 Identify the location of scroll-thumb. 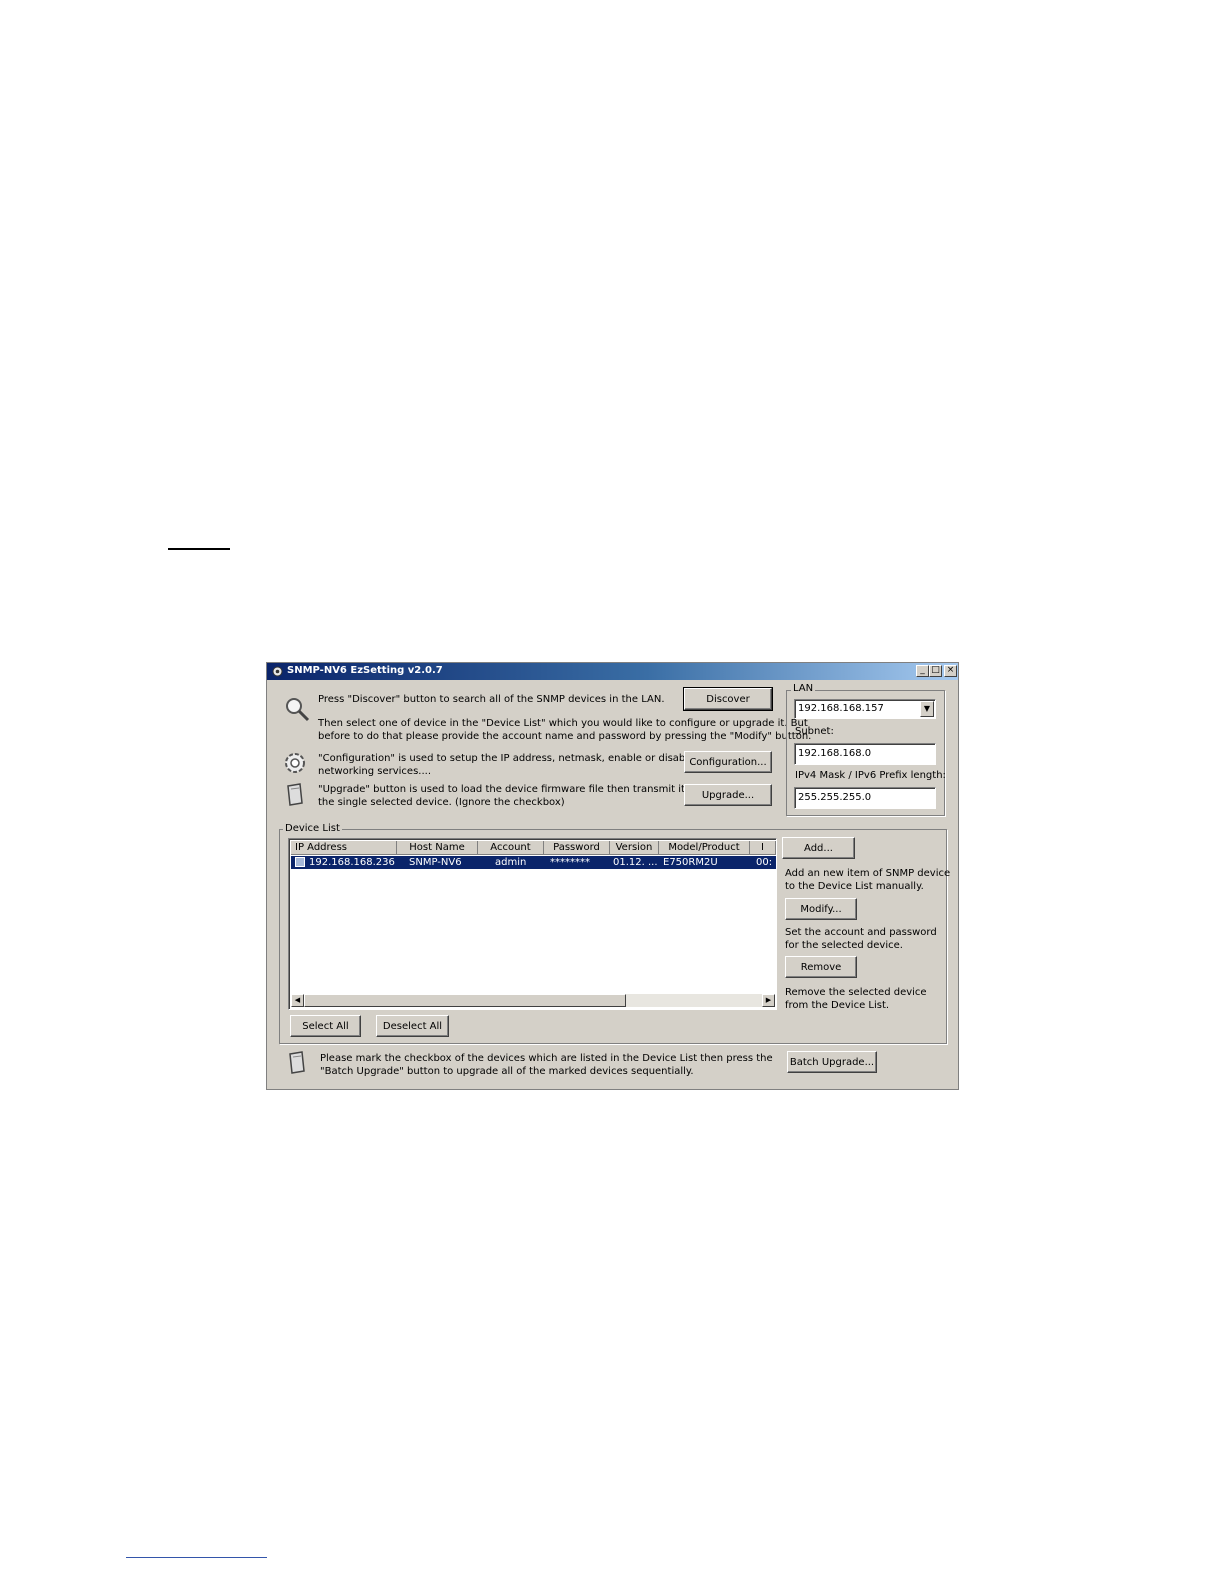
(465, 1000).